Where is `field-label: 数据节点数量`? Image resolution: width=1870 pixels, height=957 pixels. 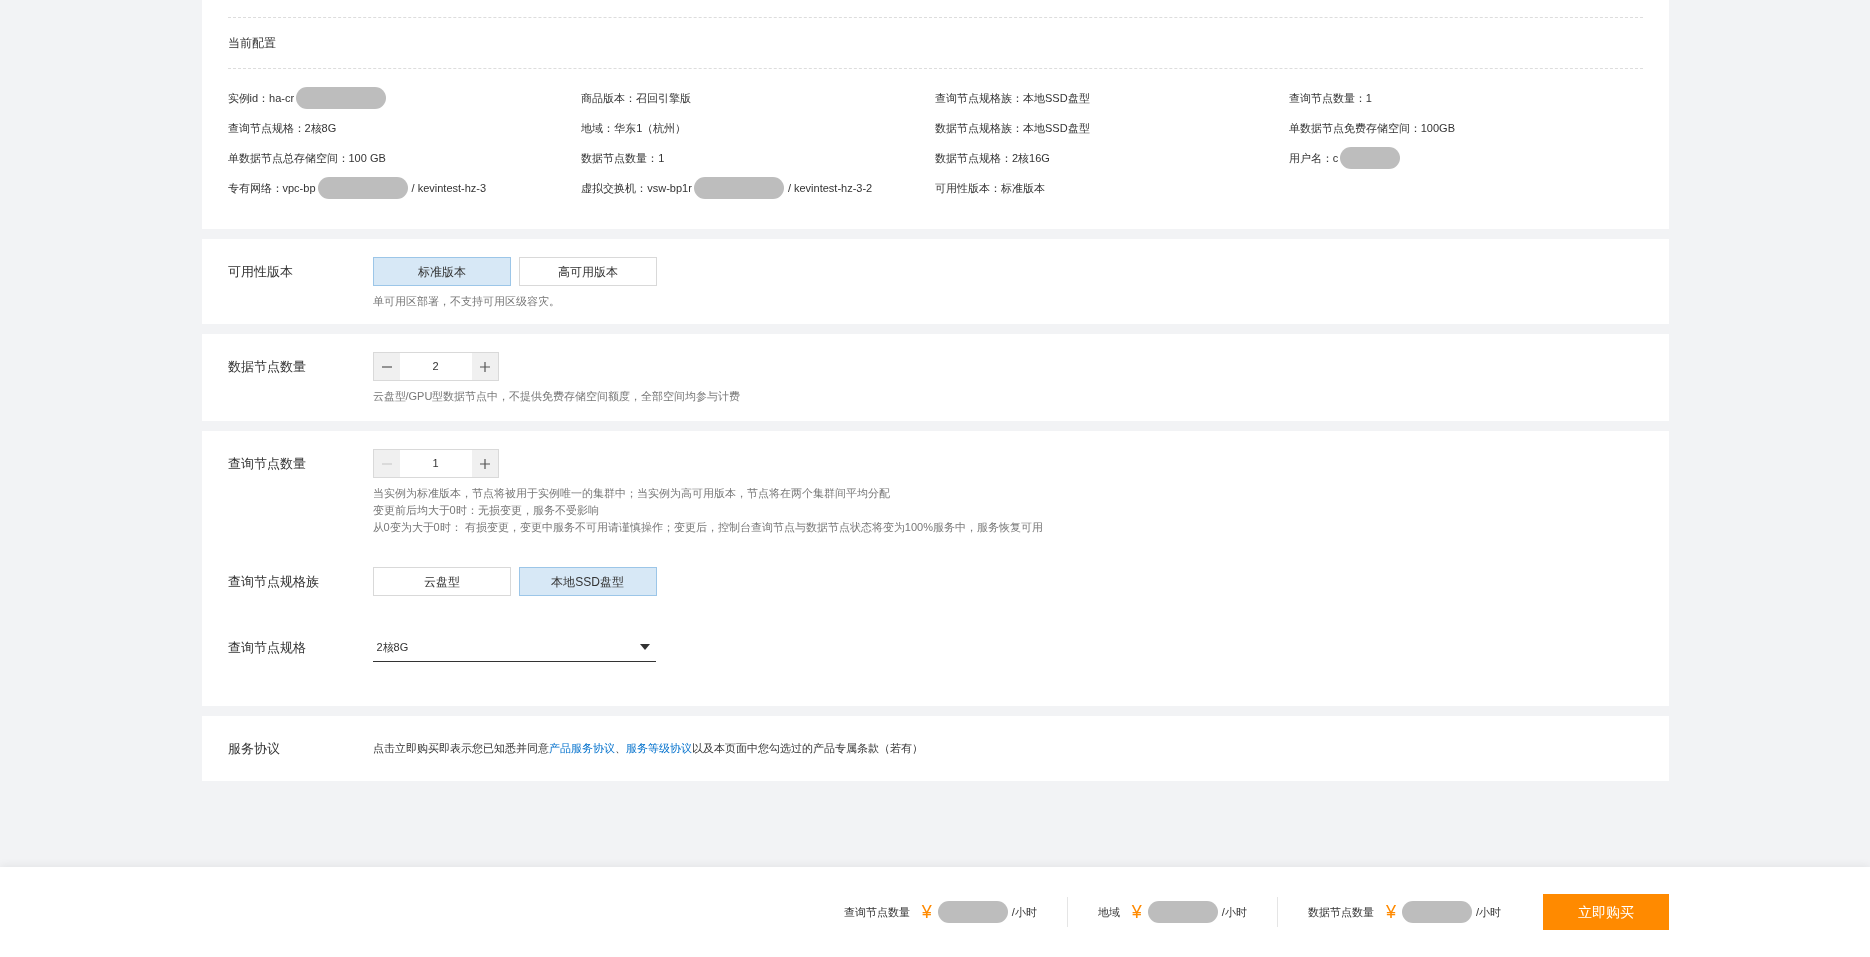 field-label: 数据节点数量 is located at coordinates (267, 367).